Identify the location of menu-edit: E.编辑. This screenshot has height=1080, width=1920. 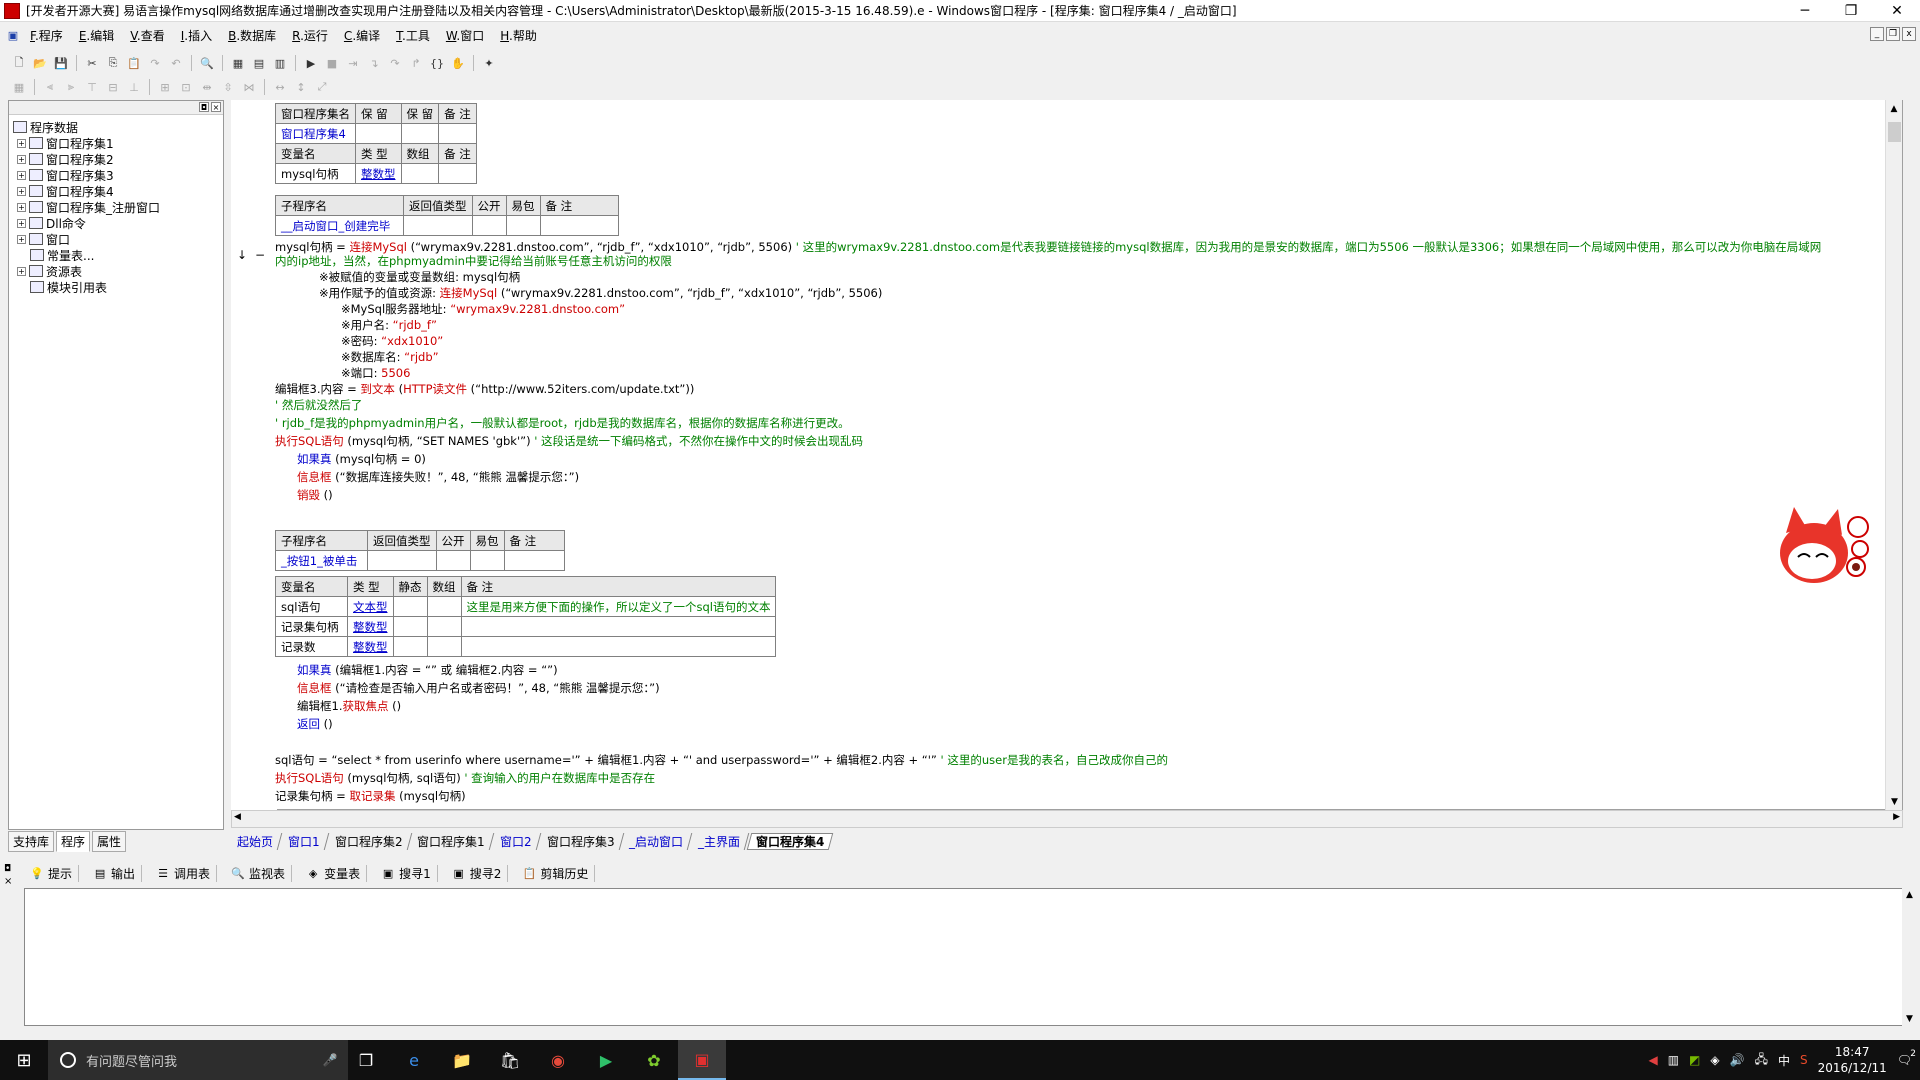
(96, 35).